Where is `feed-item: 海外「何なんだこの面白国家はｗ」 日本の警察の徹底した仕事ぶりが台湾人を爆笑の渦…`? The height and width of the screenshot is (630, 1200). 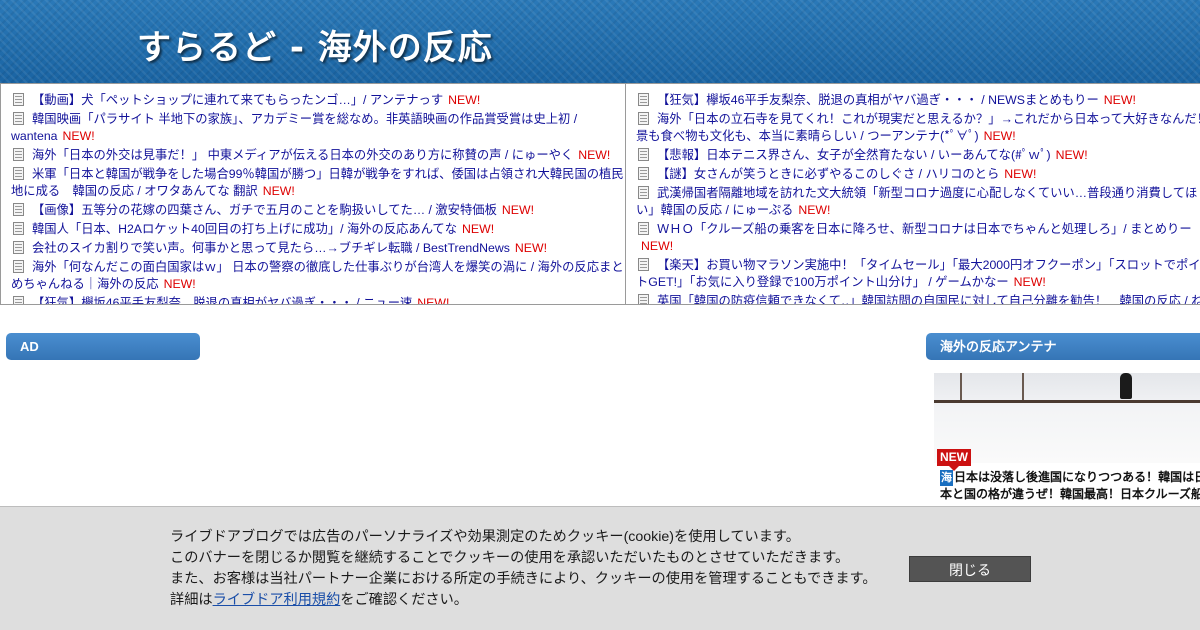
feed-item: 海外「何なんだこの面白国家はｗ」 日本の警察の徹底した仕事ぶりが台湾人を爆笑の渦… is located at coordinates (318, 276).